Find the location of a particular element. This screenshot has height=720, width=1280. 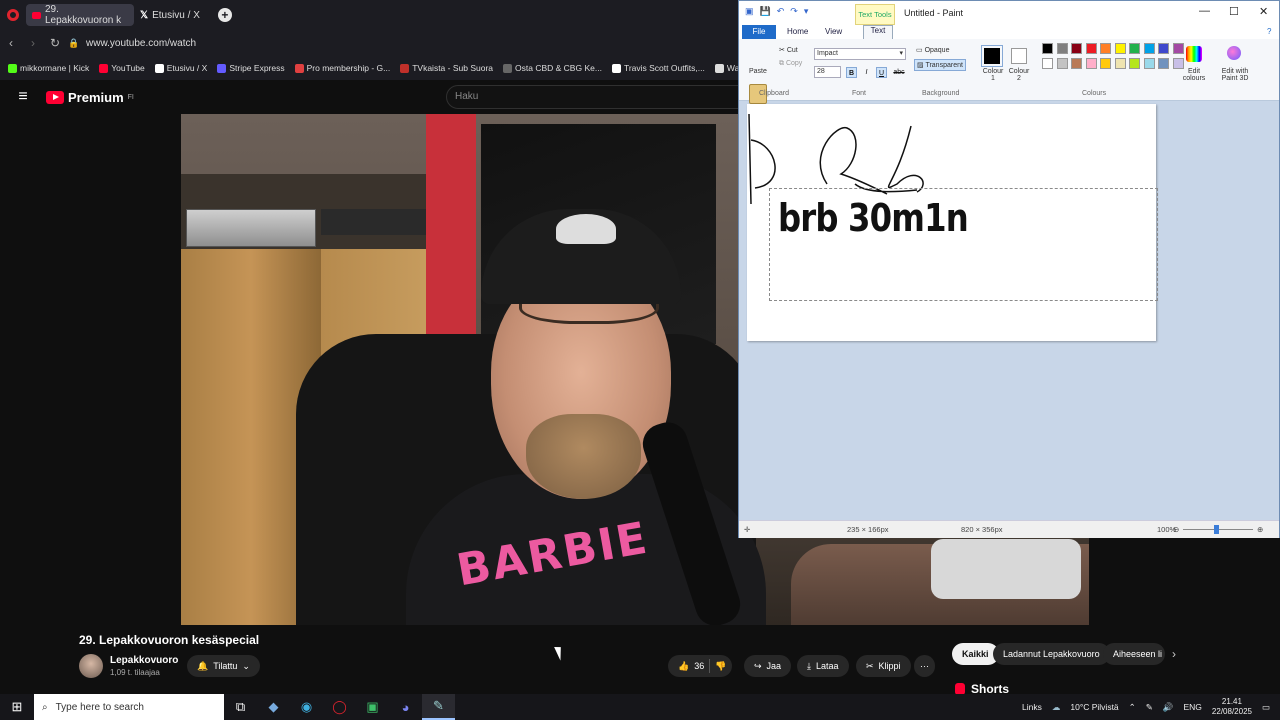

edit-paint3d-label: Edit with Paint 3D is located at coordinates (1235, 75).